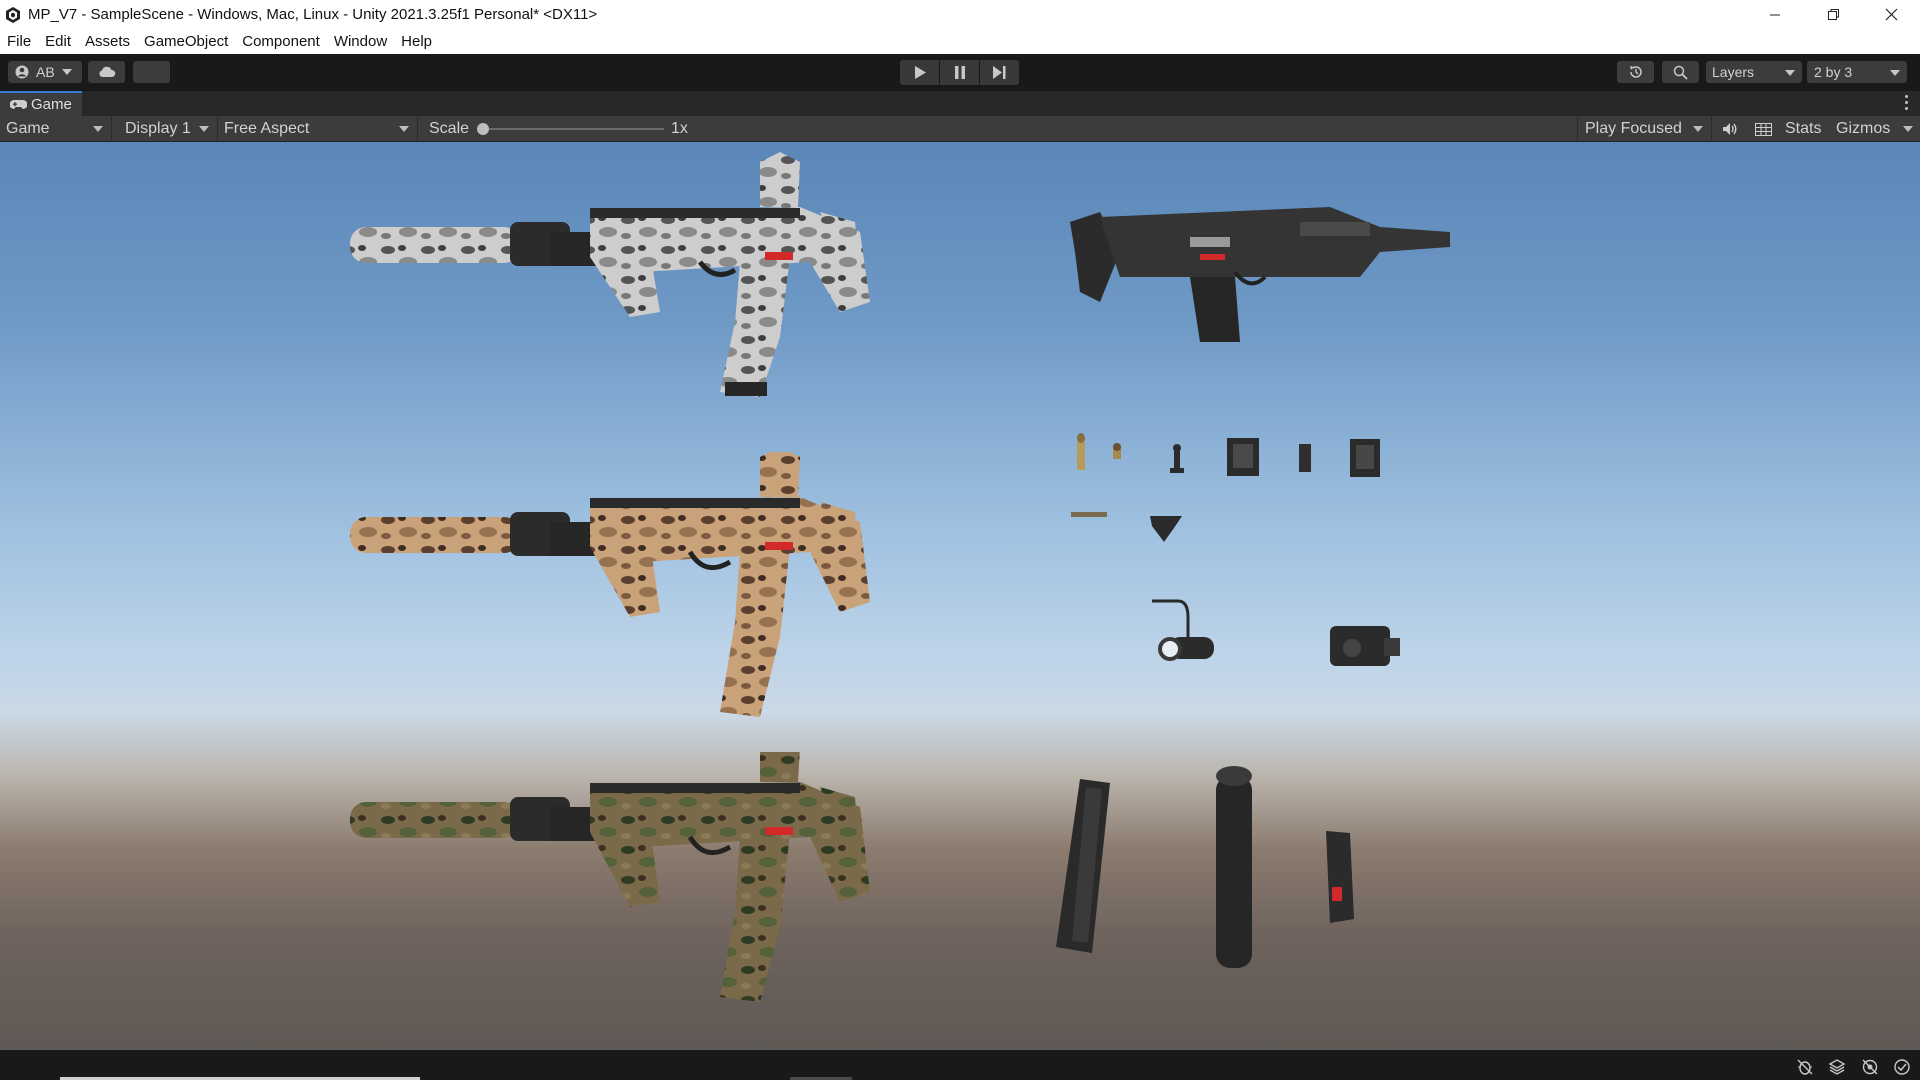 The width and height of the screenshot is (1920, 1080). I want to click on display-dropdown: Display 1, so click(168, 129).